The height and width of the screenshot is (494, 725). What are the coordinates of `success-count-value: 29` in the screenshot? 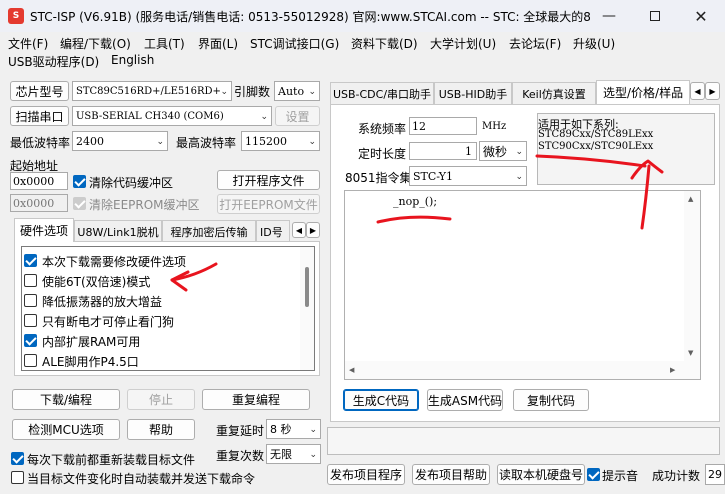 It's located at (715, 474).